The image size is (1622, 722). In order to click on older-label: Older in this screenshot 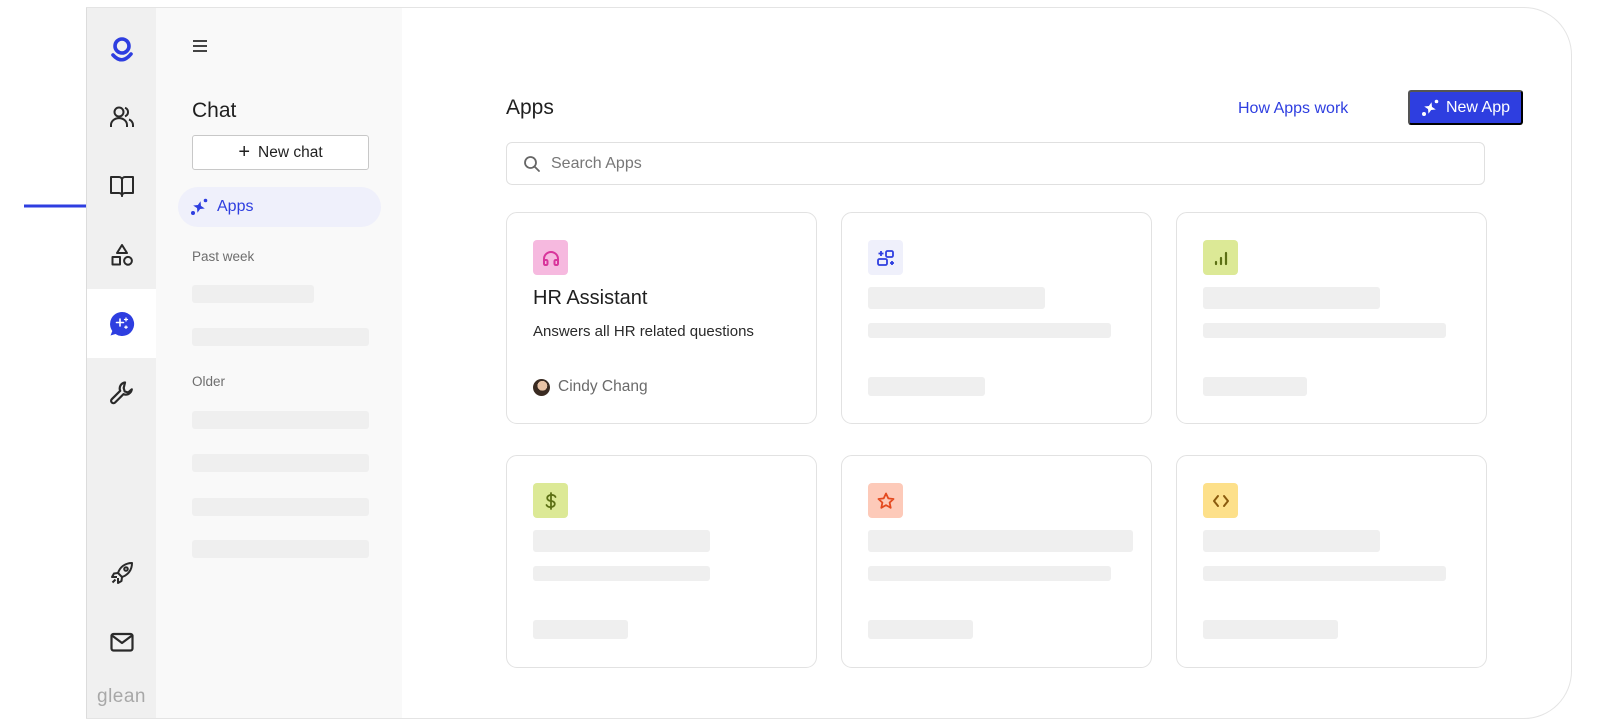, I will do `click(209, 381)`.